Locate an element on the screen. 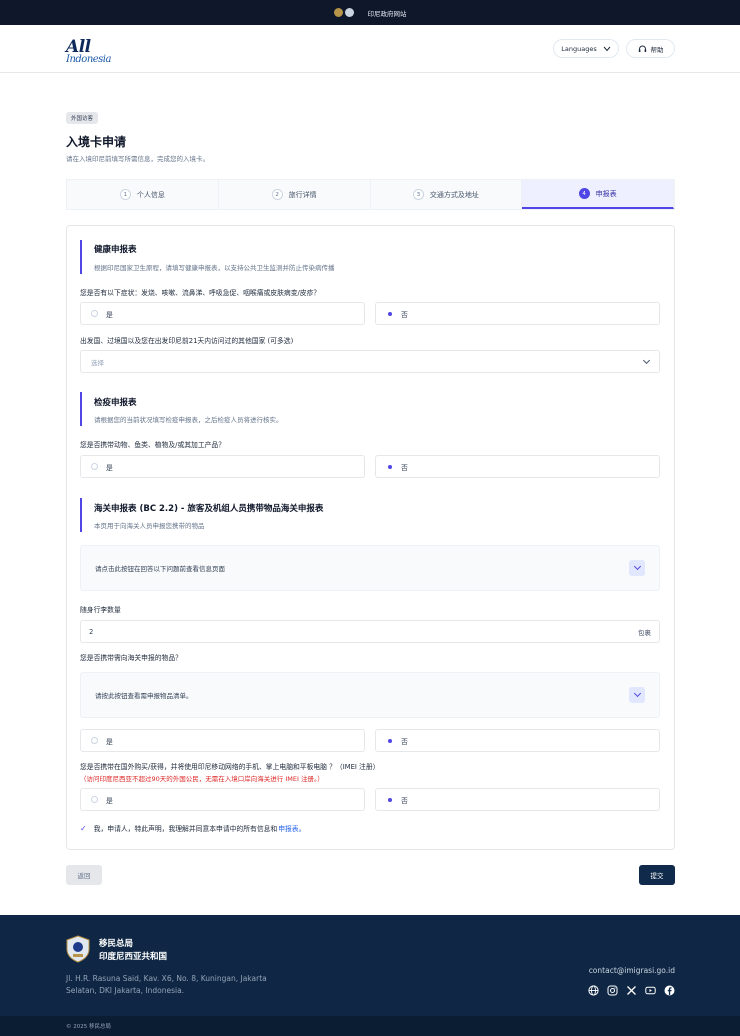 The width and height of the screenshot is (740, 1036). customs-info-accordion: 请点击此按钮在回答以下问题前查看信息页面 is located at coordinates (370, 568).